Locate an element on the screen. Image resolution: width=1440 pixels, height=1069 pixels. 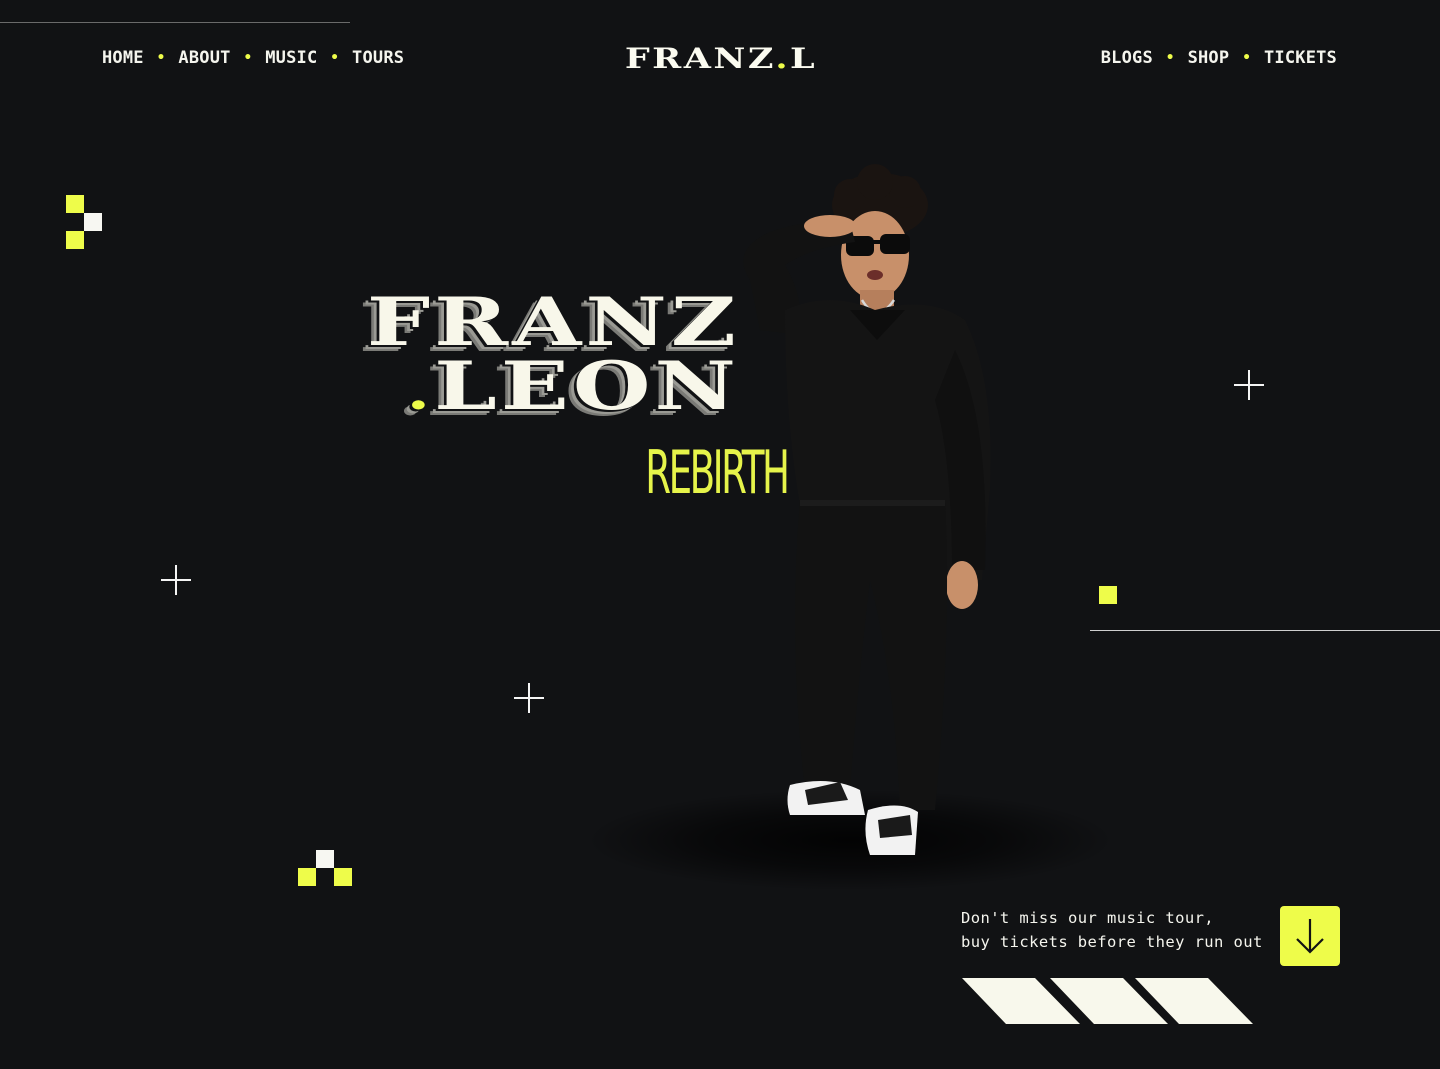
pixel-decoration-right is located at coordinates (1108, 595).